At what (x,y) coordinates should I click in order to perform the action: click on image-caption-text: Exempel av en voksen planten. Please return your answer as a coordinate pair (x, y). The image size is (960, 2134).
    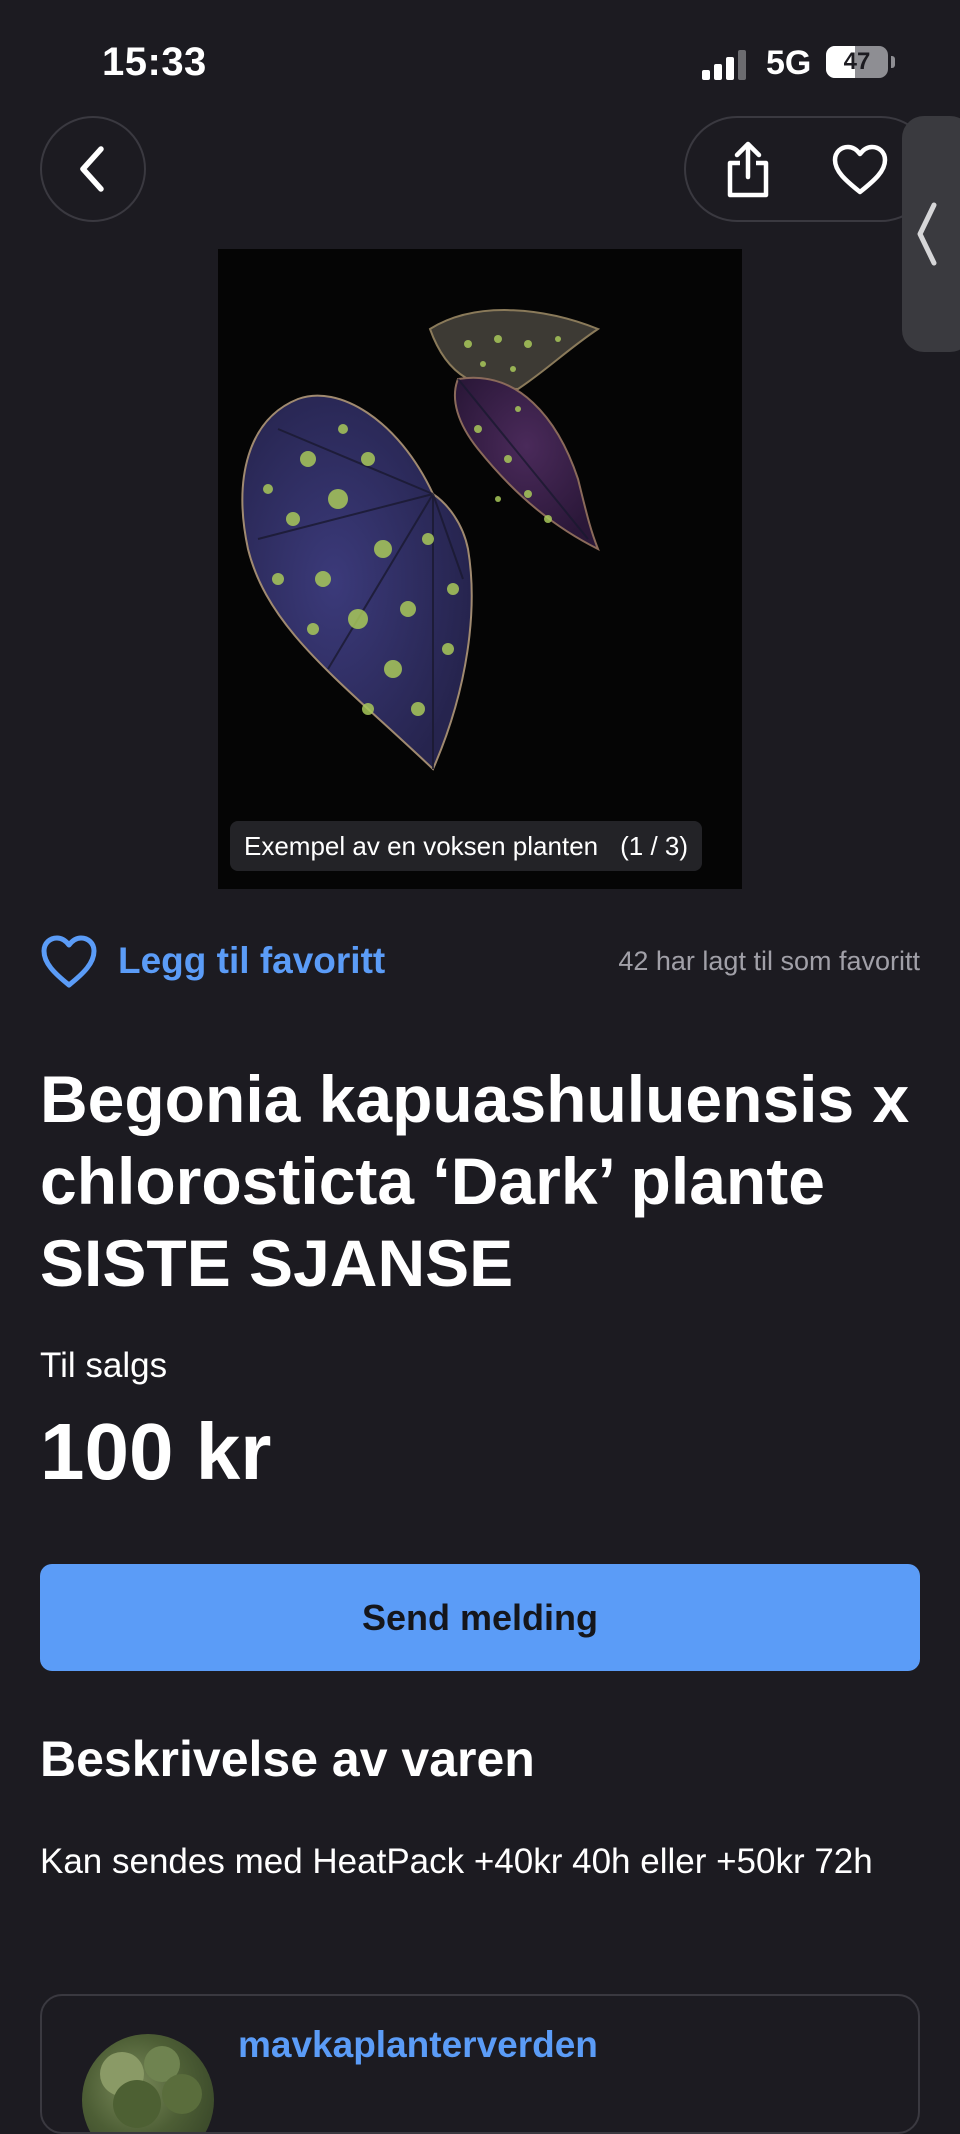
    Looking at the image, I should click on (421, 846).